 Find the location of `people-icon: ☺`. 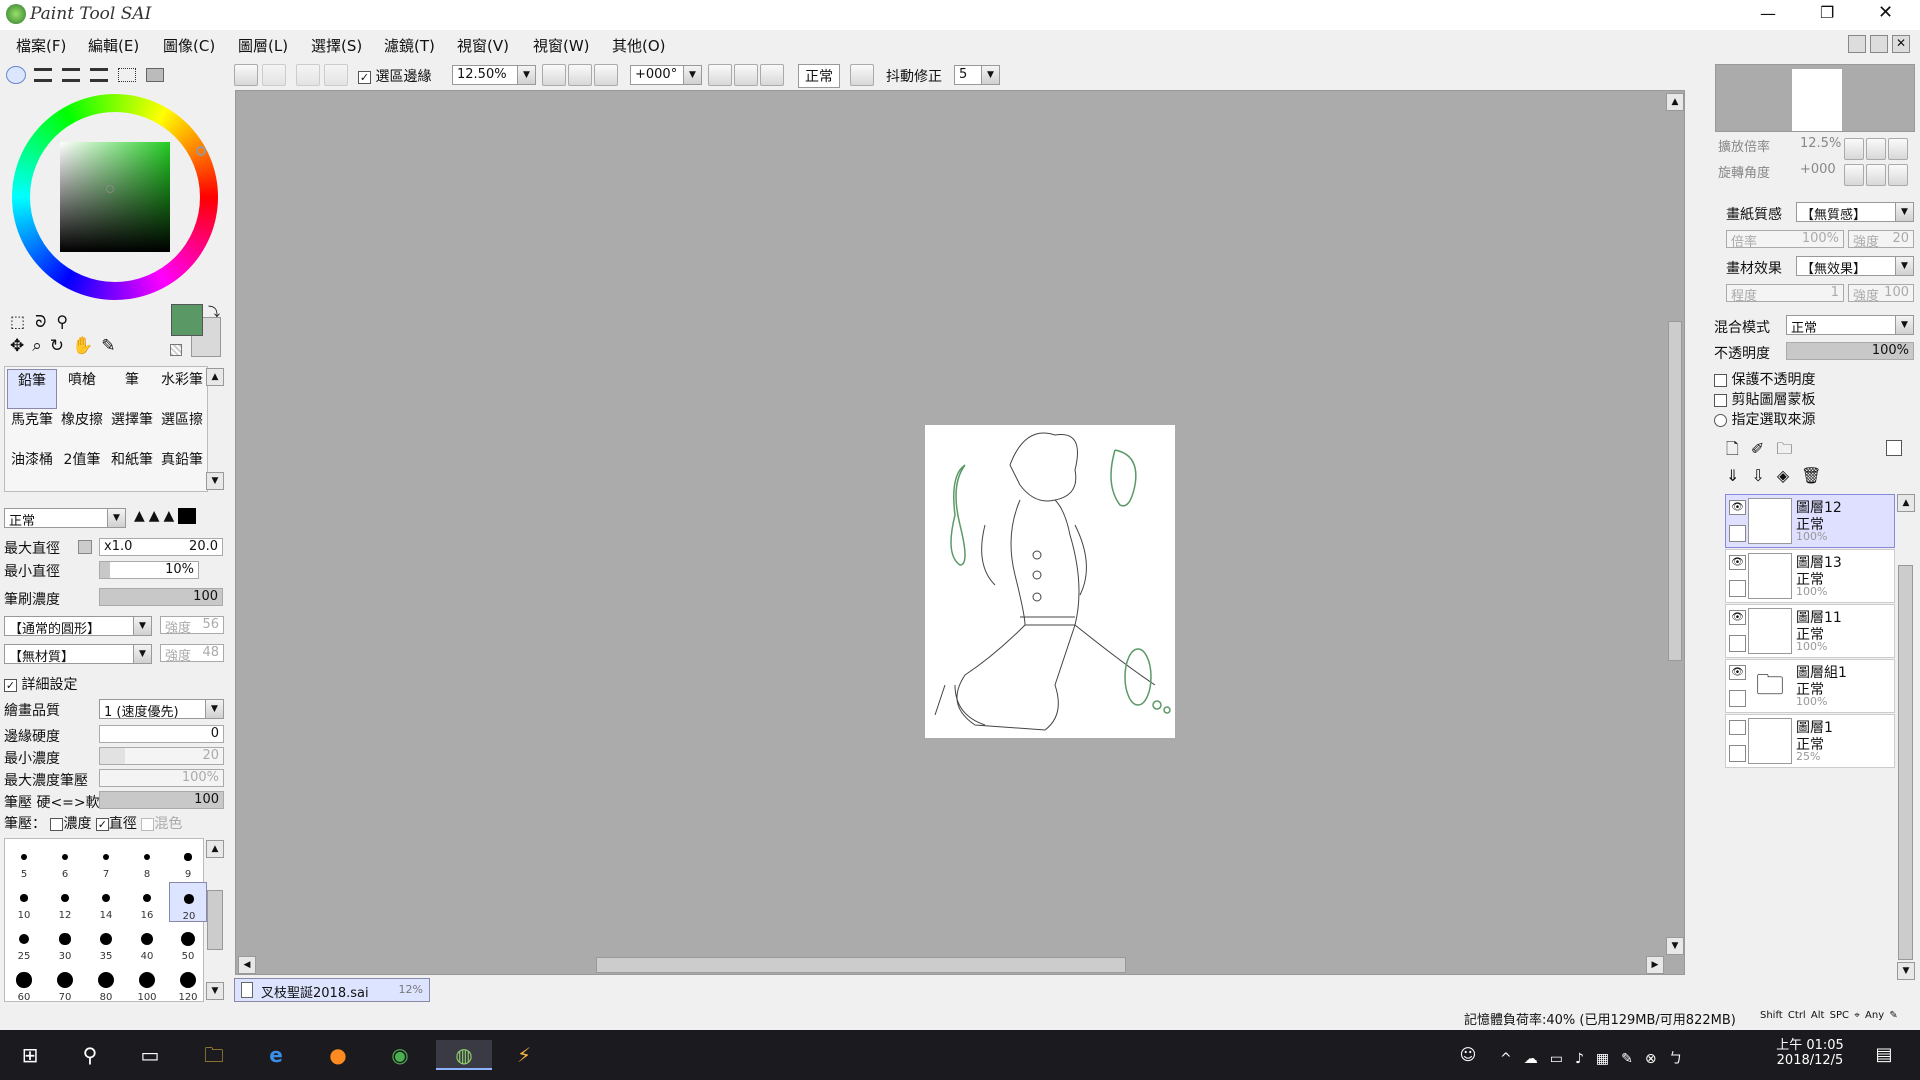

people-icon: ☺ is located at coordinates (1468, 1055).